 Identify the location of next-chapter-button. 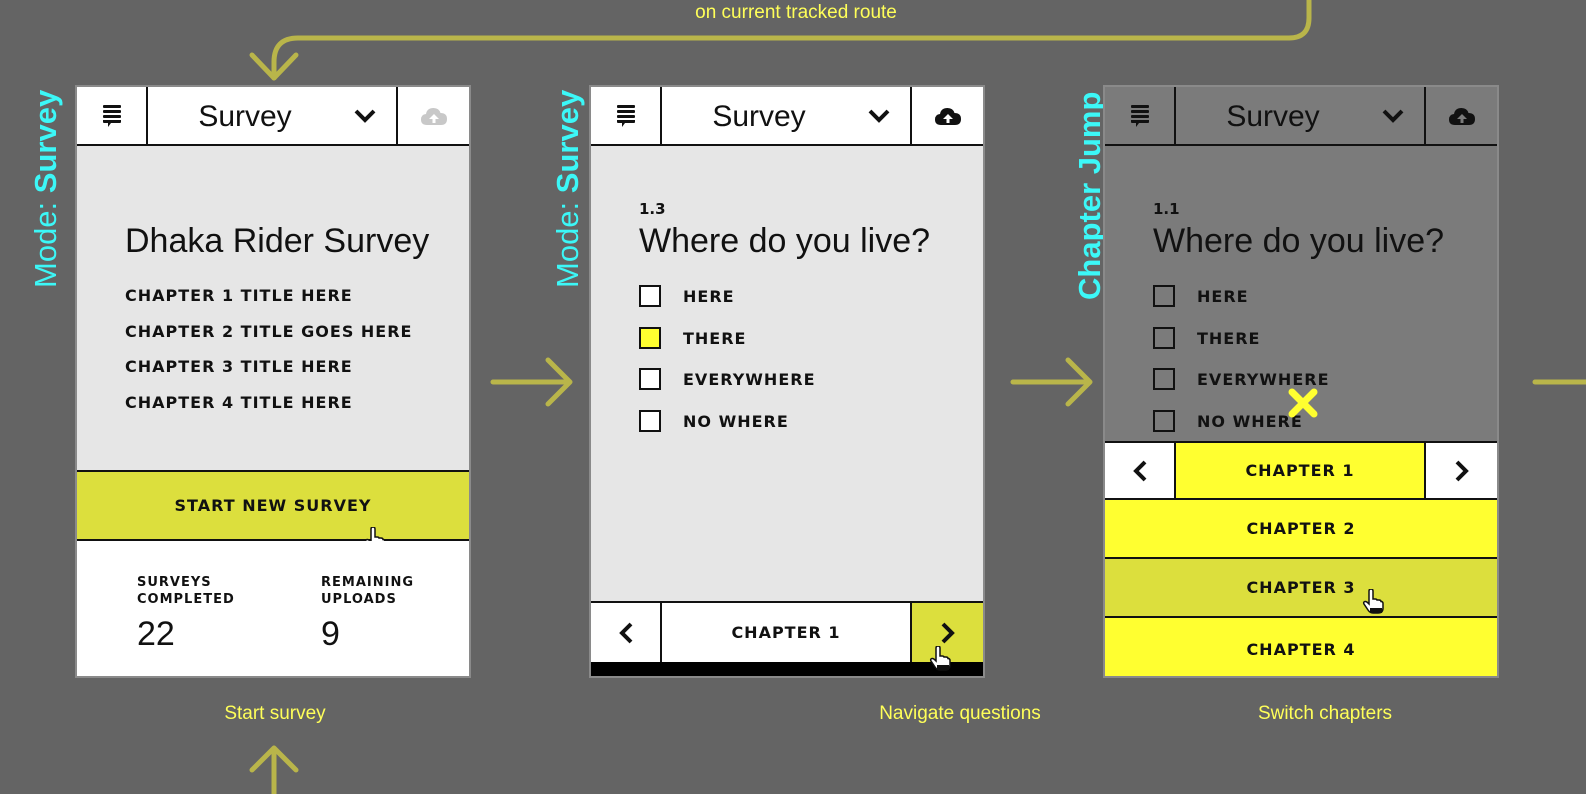
(1461, 470).